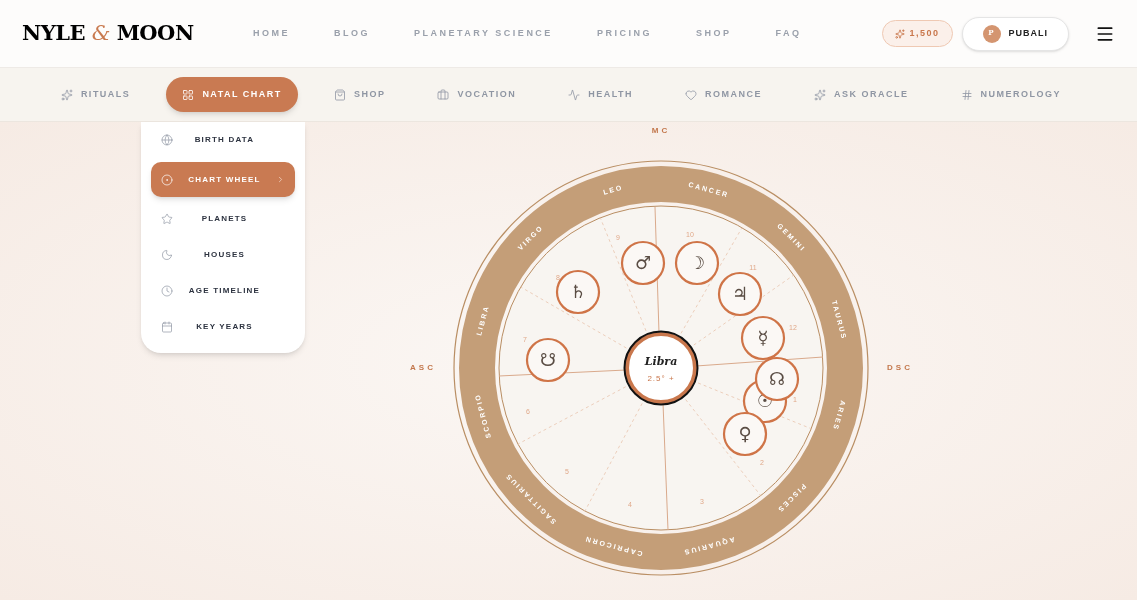 This screenshot has width=1137, height=600. Describe the element at coordinates (223, 255) in the screenshot. I see `menu-item: HOUSES` at that location.